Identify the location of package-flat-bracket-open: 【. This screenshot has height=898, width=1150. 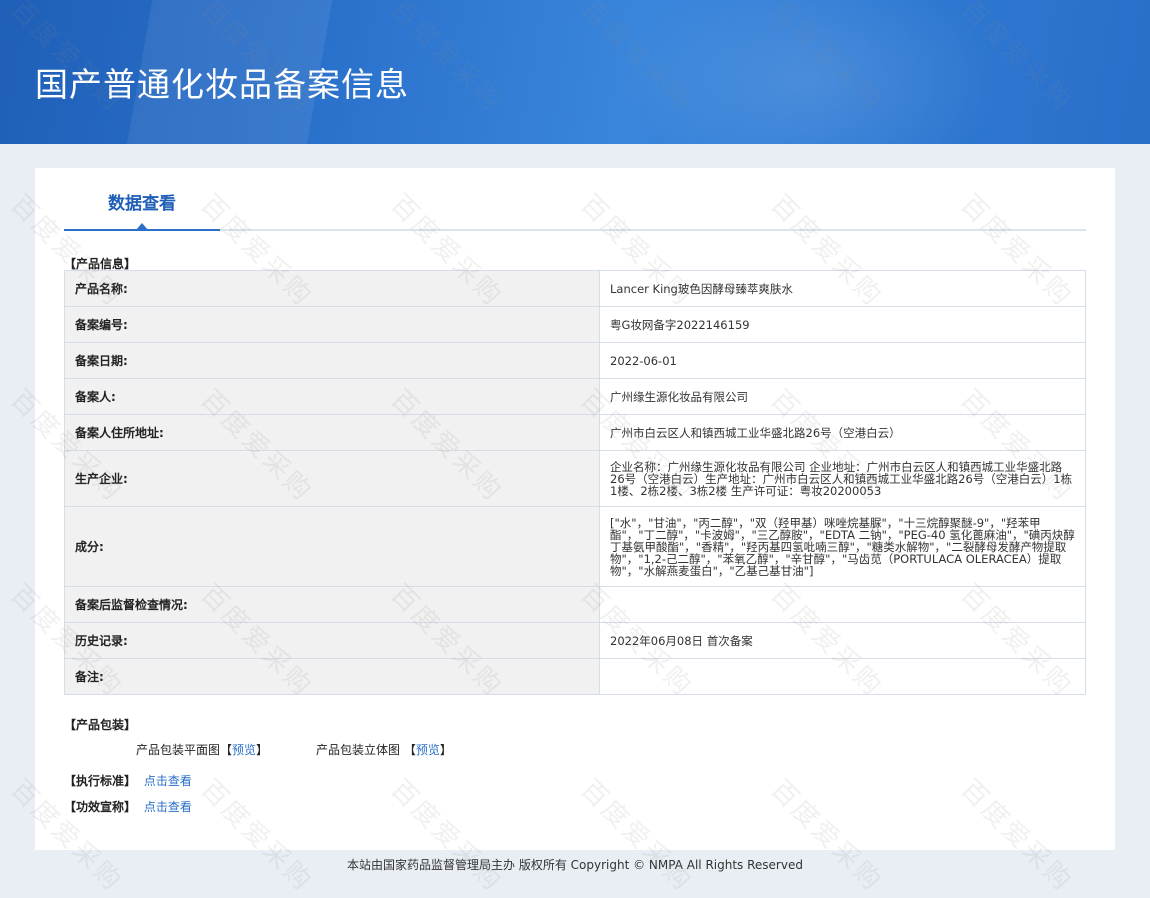
(226, 750).